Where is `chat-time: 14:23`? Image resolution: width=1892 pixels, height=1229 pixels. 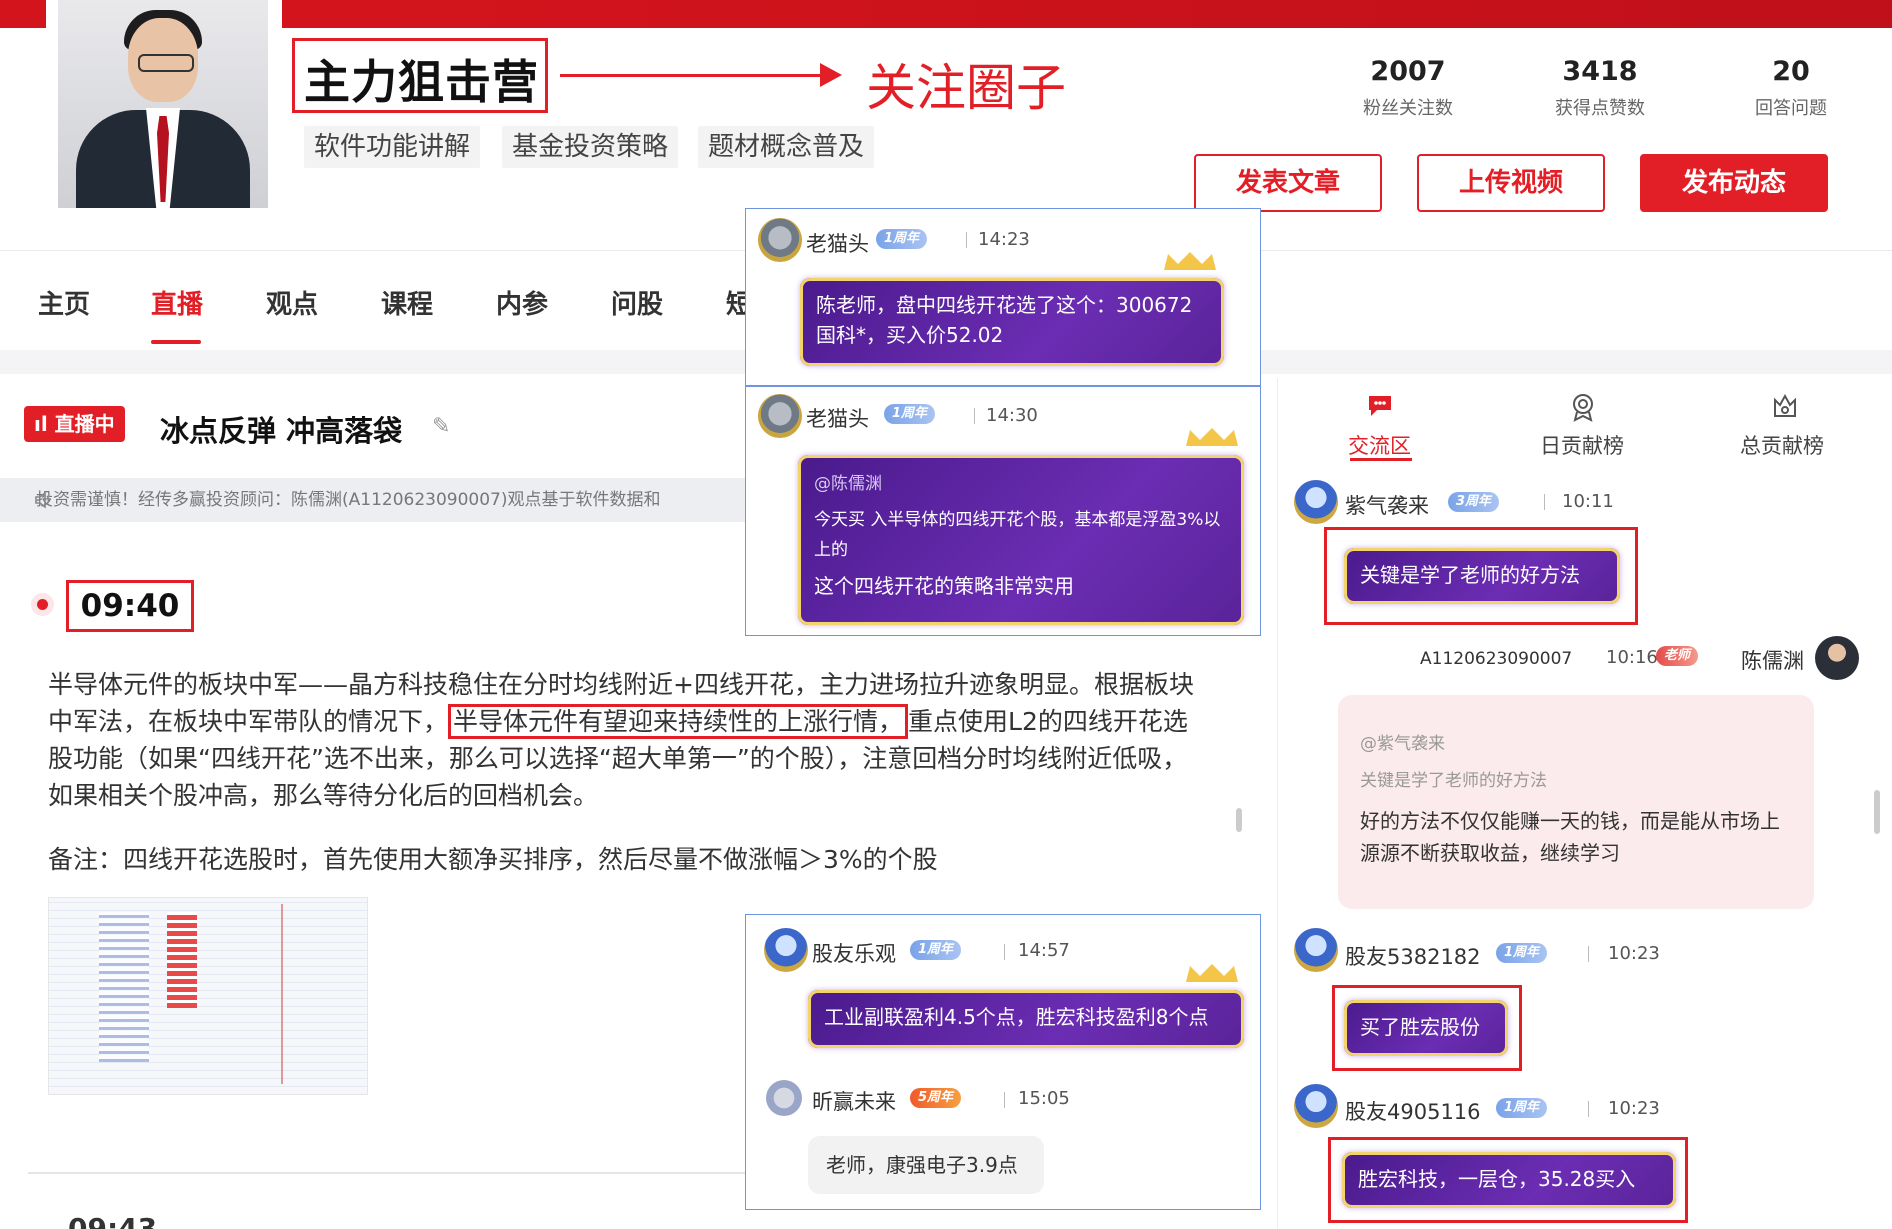
chat-time: 14:23 is located at coordinates (1004, 239).